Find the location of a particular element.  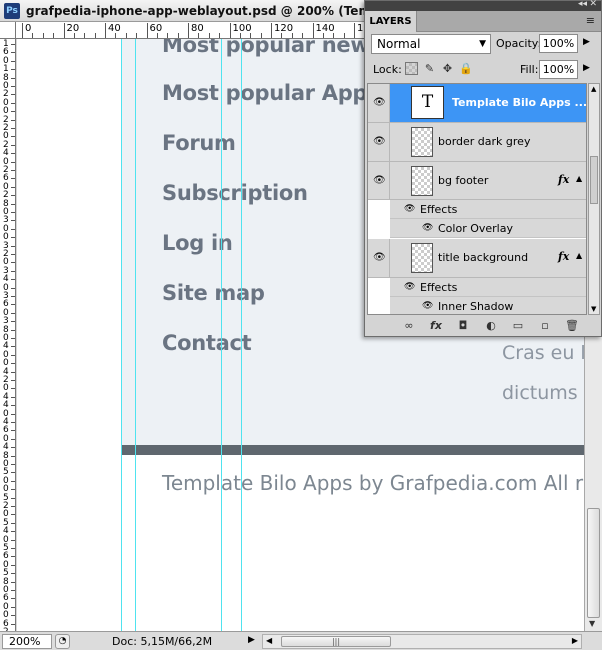

effect-row-inner-shadow: 👁 Inner Shadow is located at coordinates (488, 305).